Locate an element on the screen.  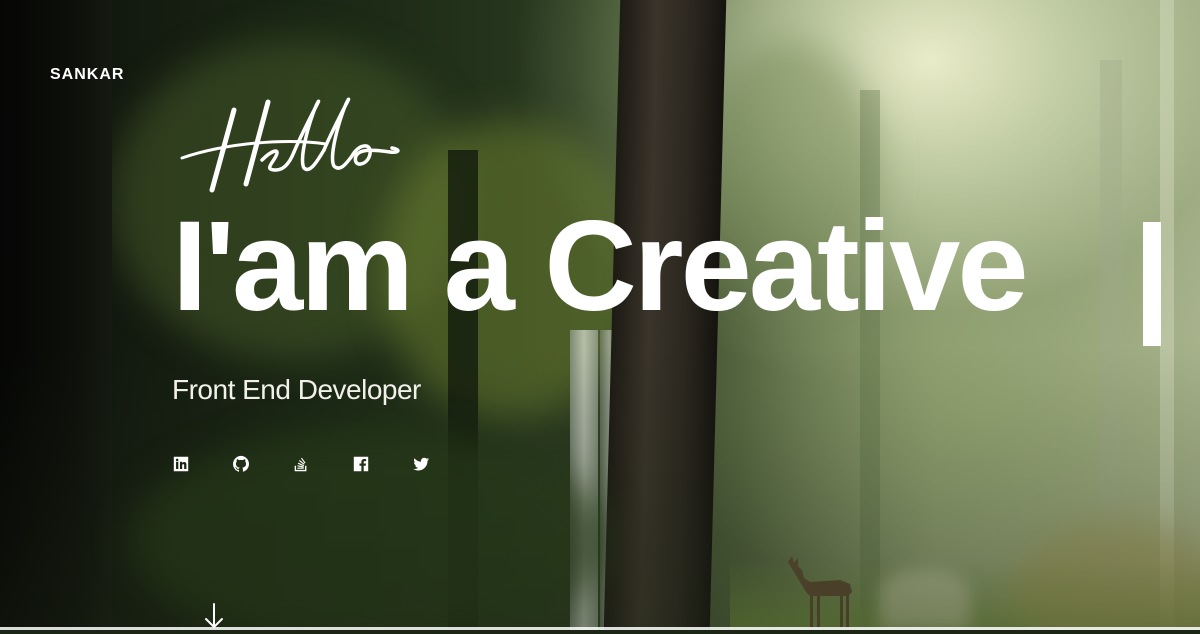
linkedin-link is located at coordinates (181, 464).